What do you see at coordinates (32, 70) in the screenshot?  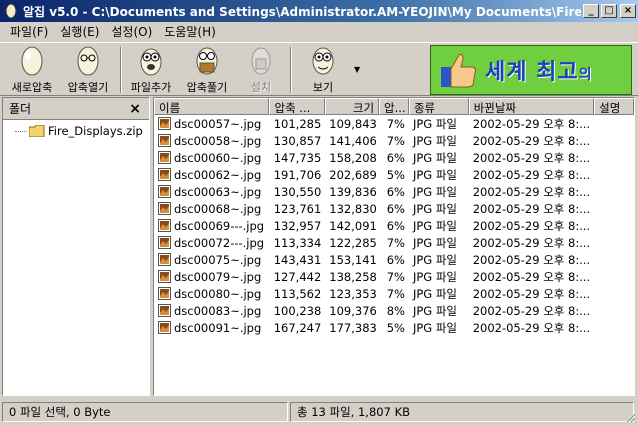 I see `new-archive-button: 새로압축` at bounding box center [32, 70].